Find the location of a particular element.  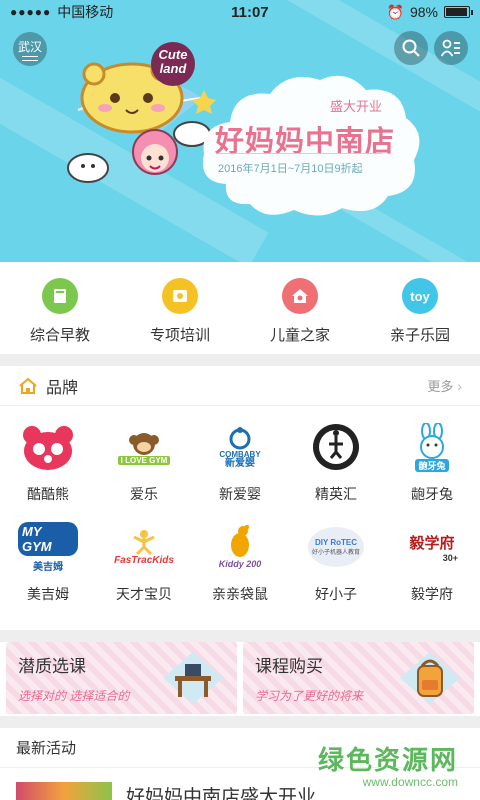

brand-item-xinaiying: COMBABY 新爱婴 新爱婴 is located at coordinates (240, 461).